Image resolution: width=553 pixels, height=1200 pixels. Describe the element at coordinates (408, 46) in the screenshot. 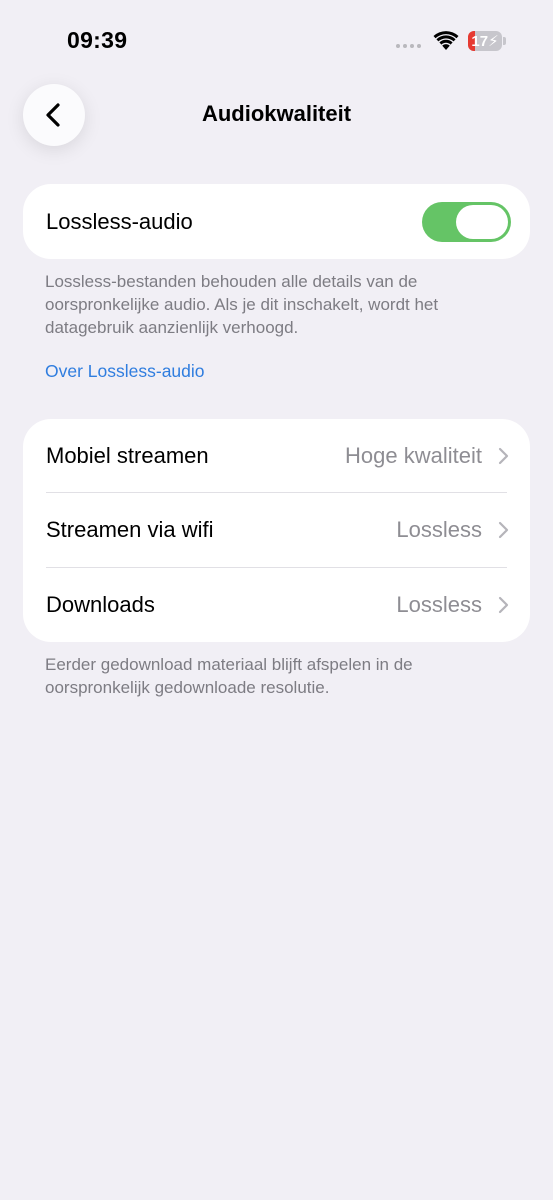

I see `cellular-signal-icon` at that location.